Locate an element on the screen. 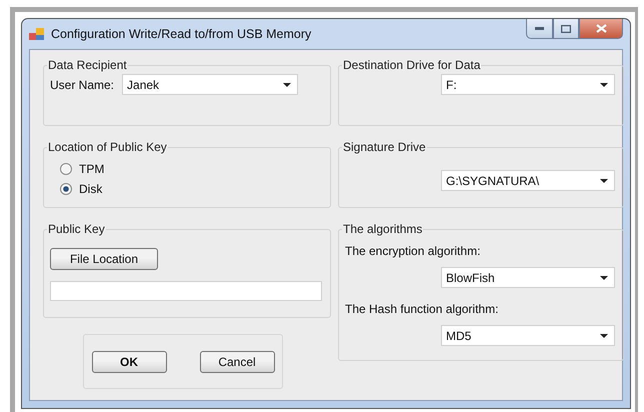 This screenshot has height=412, width=644. dropdown-field: BlowFish is located at coordinates (528, 277).